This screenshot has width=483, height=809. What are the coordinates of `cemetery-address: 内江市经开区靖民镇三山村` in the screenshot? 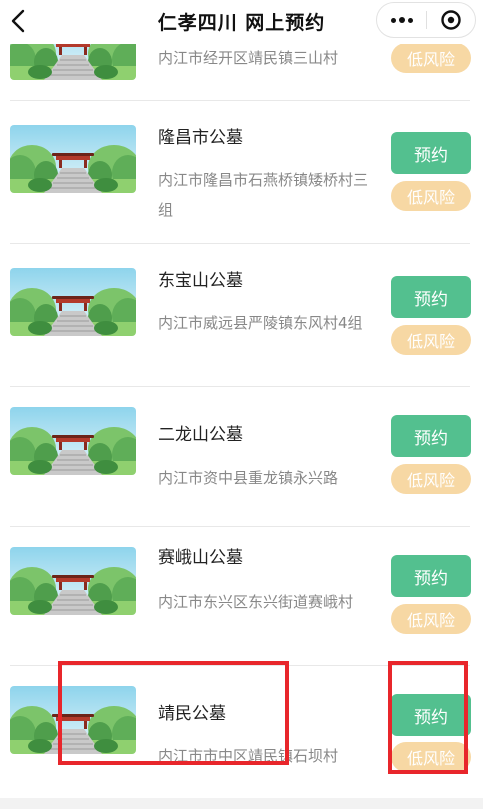 It's located at (248, 58).